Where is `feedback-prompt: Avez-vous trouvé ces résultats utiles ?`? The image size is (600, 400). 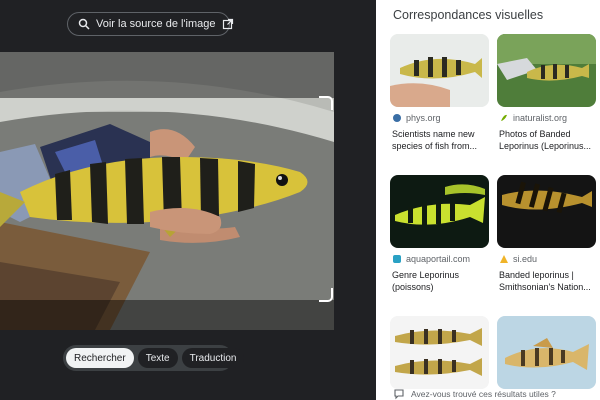 feedback-prompt: Avez-vous trouvé ces résultats utiles ? is located at coordinates (474, 394).